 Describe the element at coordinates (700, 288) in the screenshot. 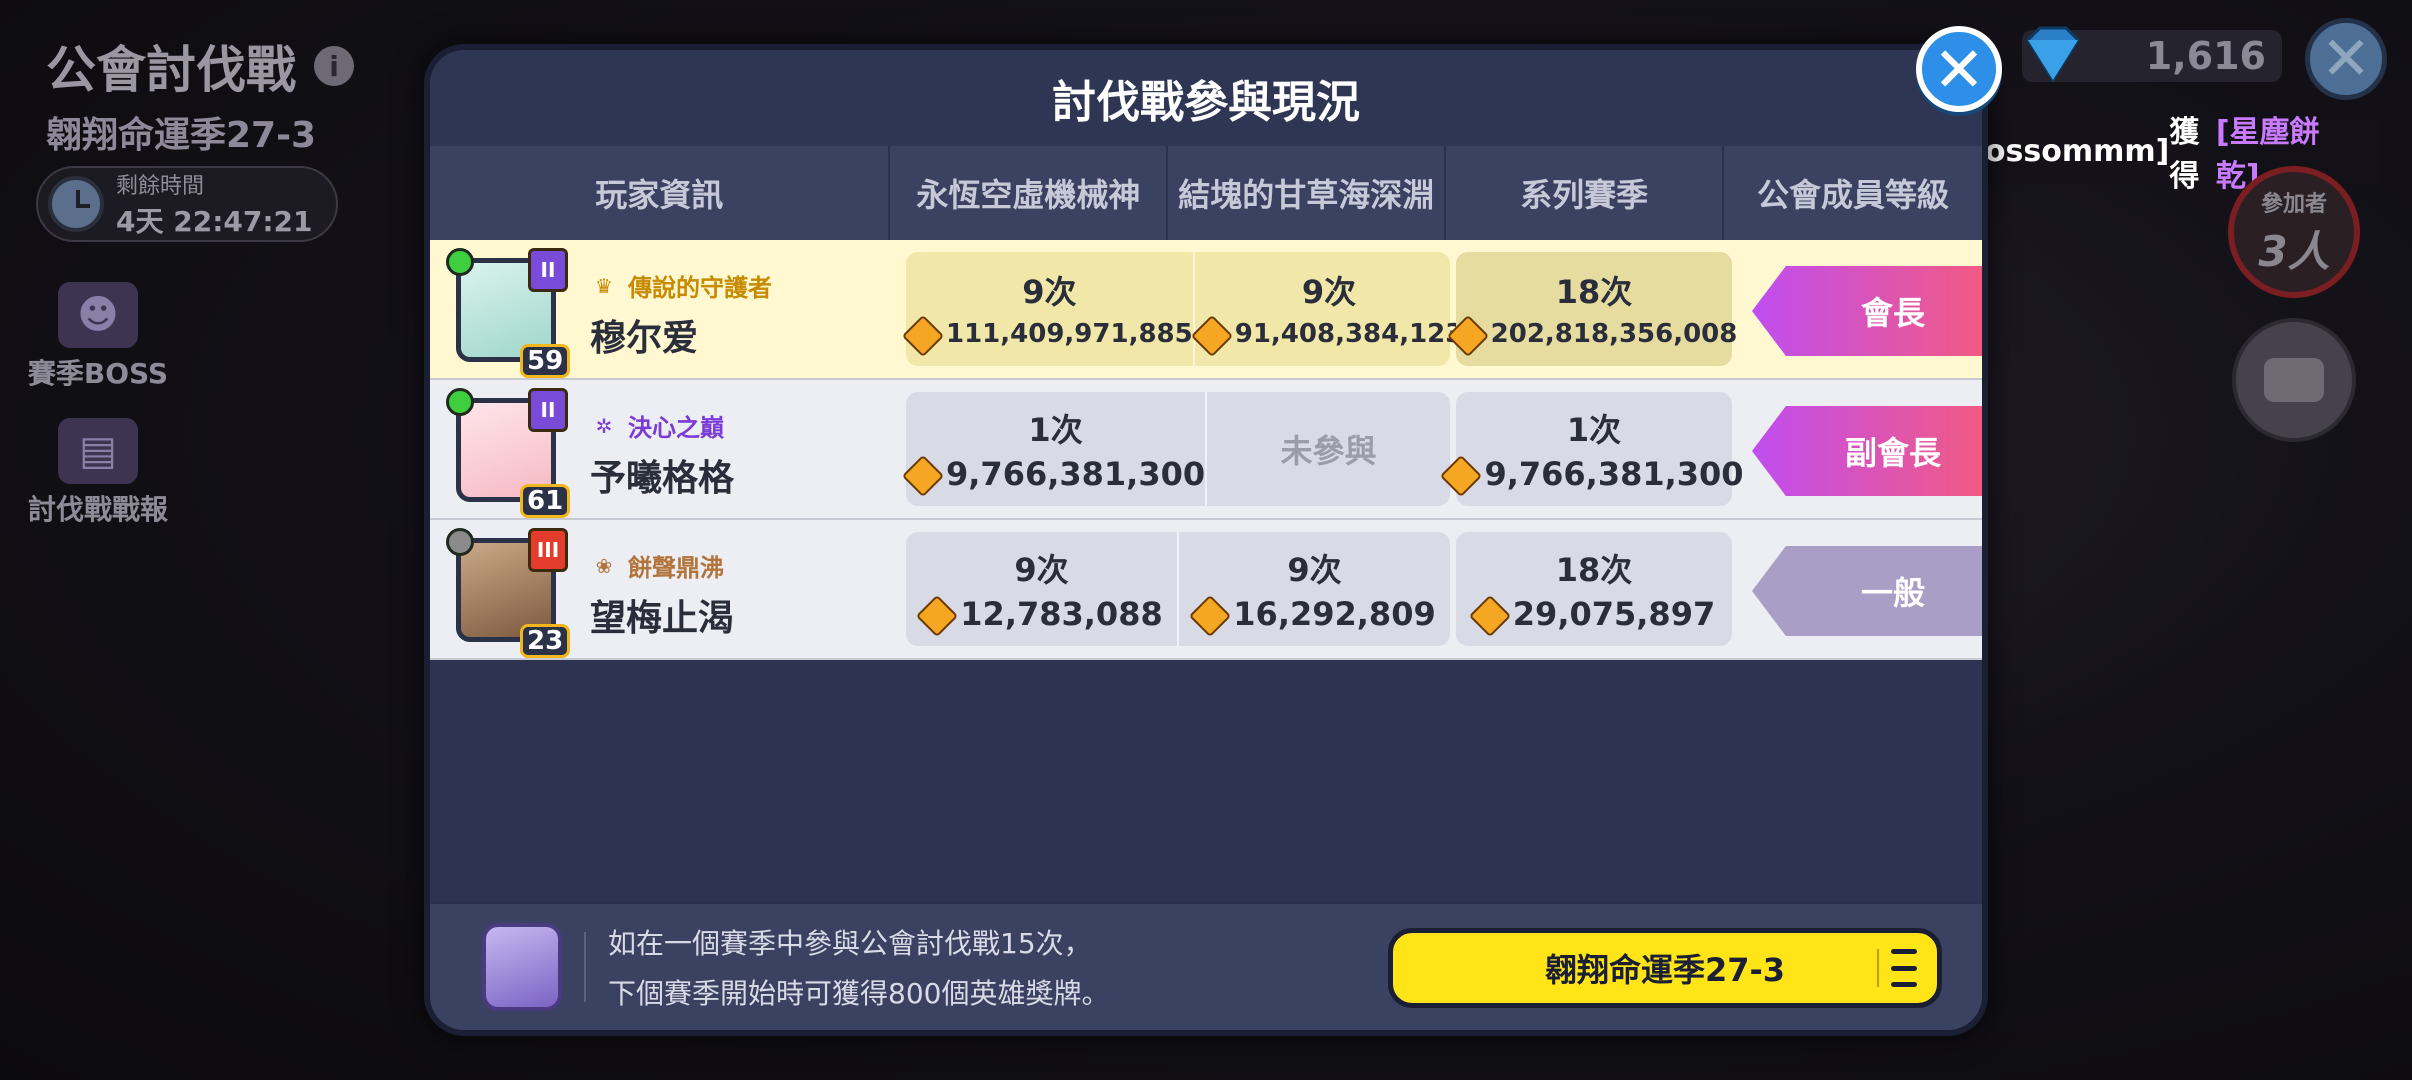

I see `player-title: 傳說的守護者` at that location.